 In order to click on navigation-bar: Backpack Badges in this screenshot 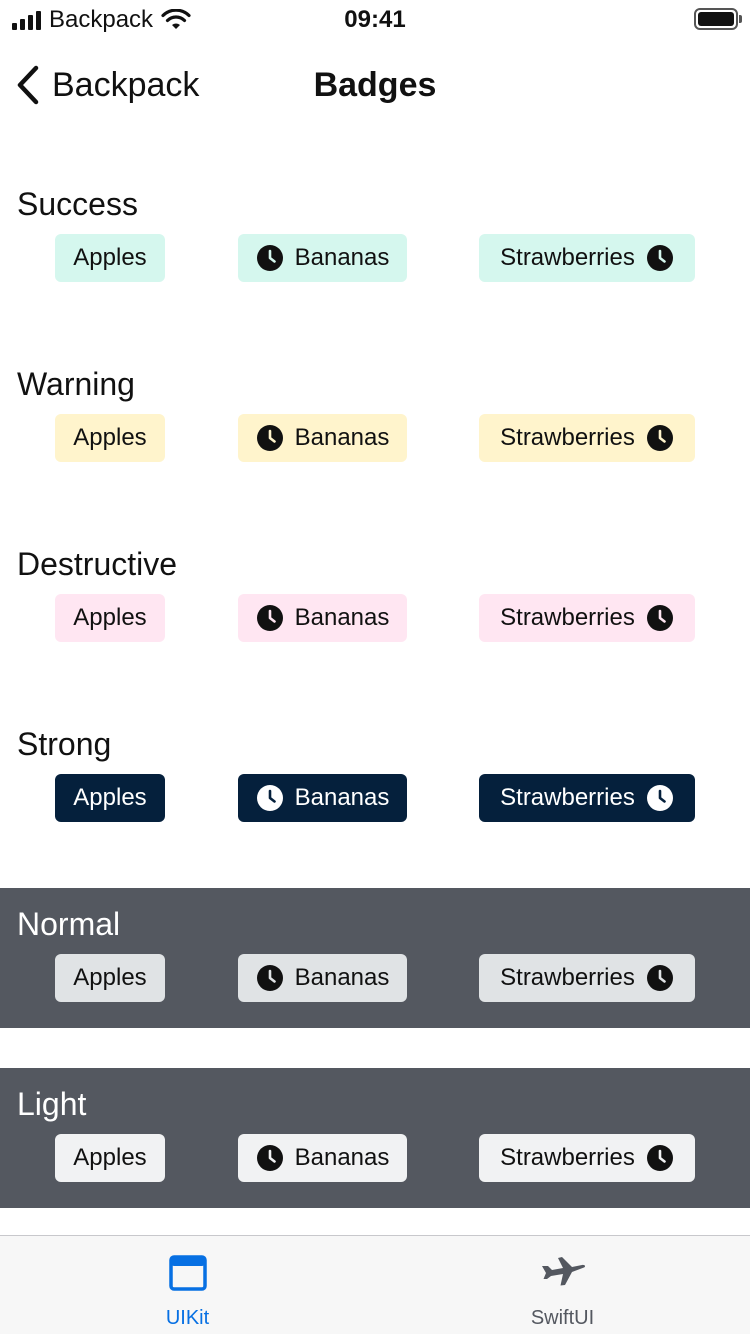, I will do `click(375, 85)`.